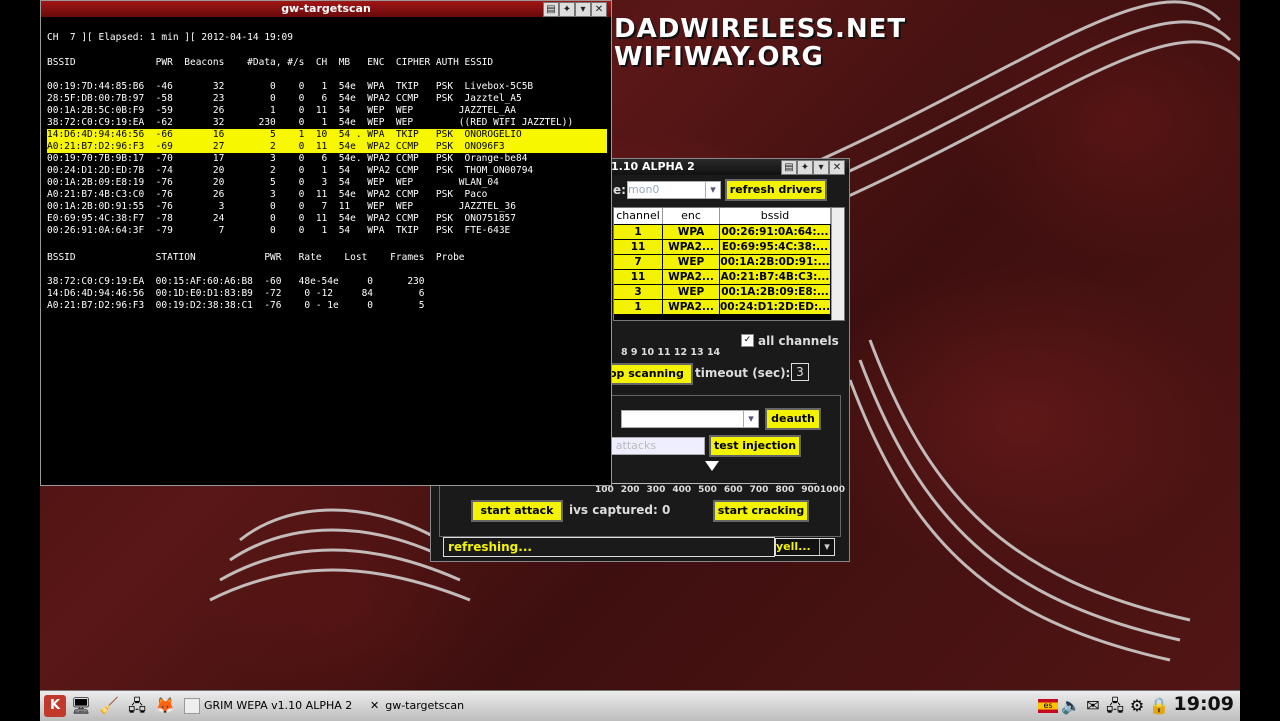 The image size is (1280, 721). What do you see at coordinates (638, 216) in the screenshot?
I see `col-header-channel: channel` at bounding box center [638, 216].